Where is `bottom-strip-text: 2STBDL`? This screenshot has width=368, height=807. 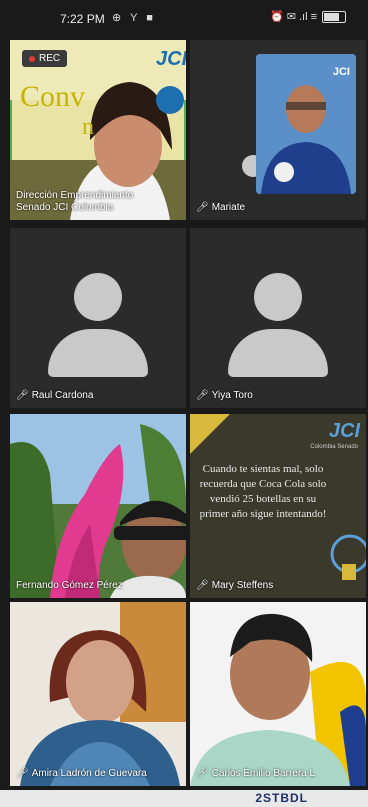 bottom-strip-text: 2STBDL is located at coordinates (281, 798).